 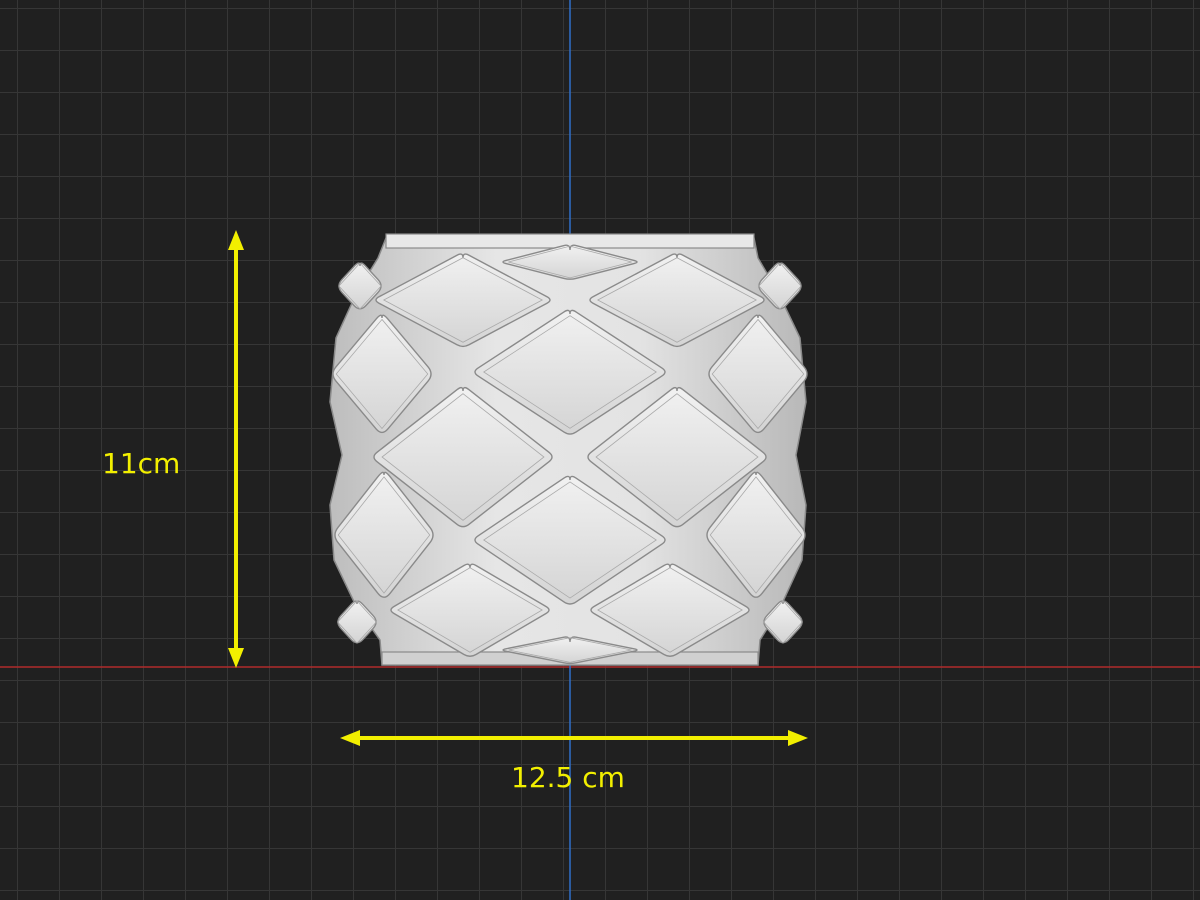 I want to click on height-dimension-label: 11cm, so click(x=141, y=463).